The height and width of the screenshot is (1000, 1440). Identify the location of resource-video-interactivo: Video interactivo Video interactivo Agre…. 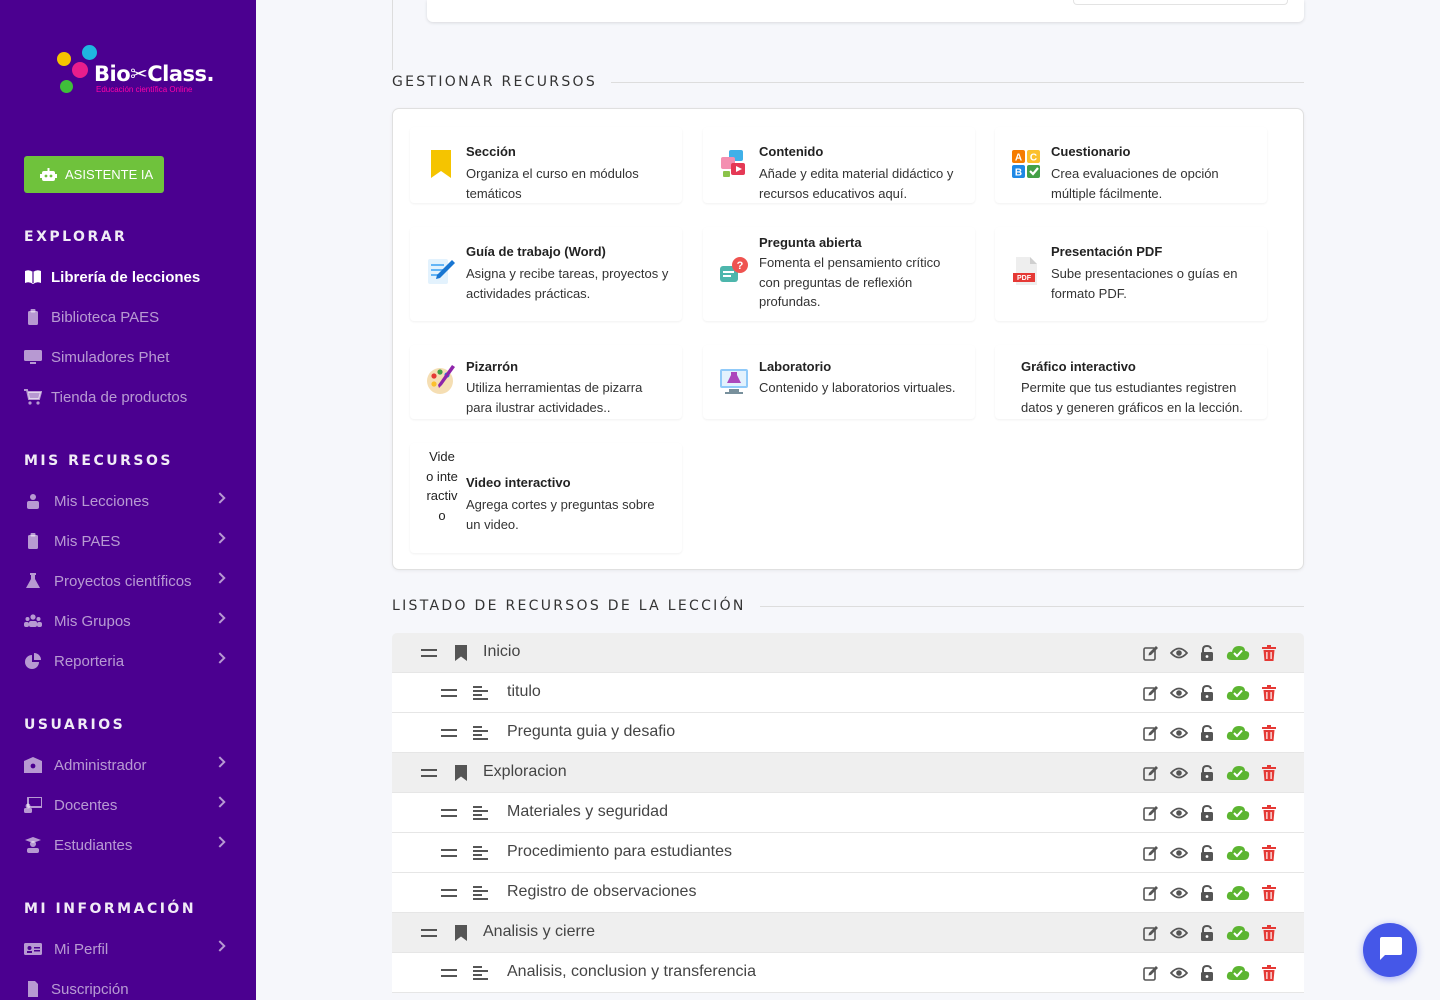
(546, 498).